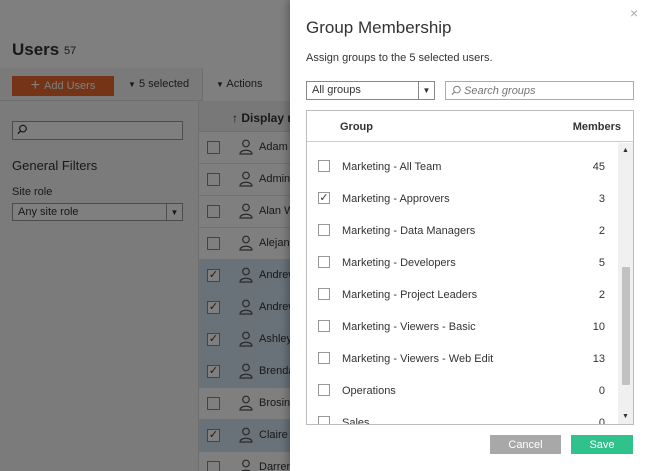  I want to click on group-name: Marketing - Approvers, so click(396, 199).